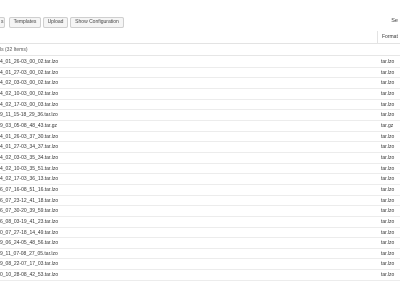 This screenshot has height=284, width=400. I want to click on toolbar-right-label: Se, so click(394, 21).